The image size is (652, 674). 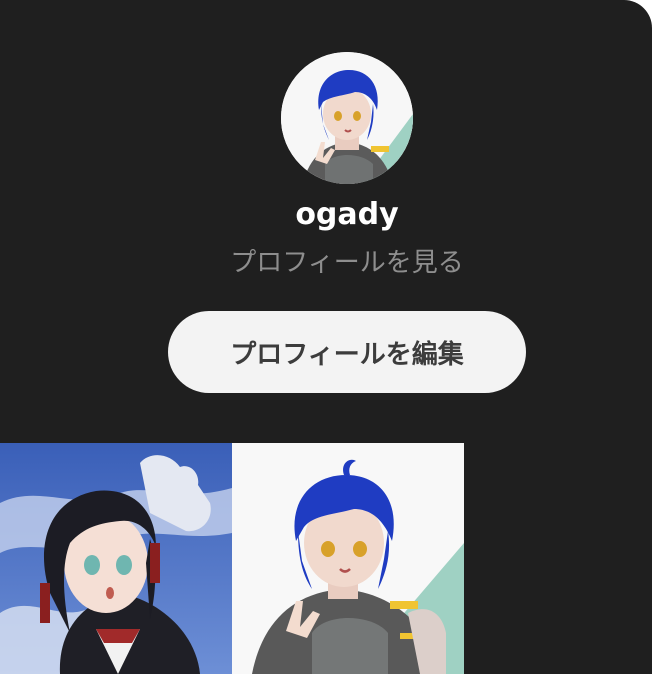 I want to click on profile-avatar, so click(x=347, y=118).